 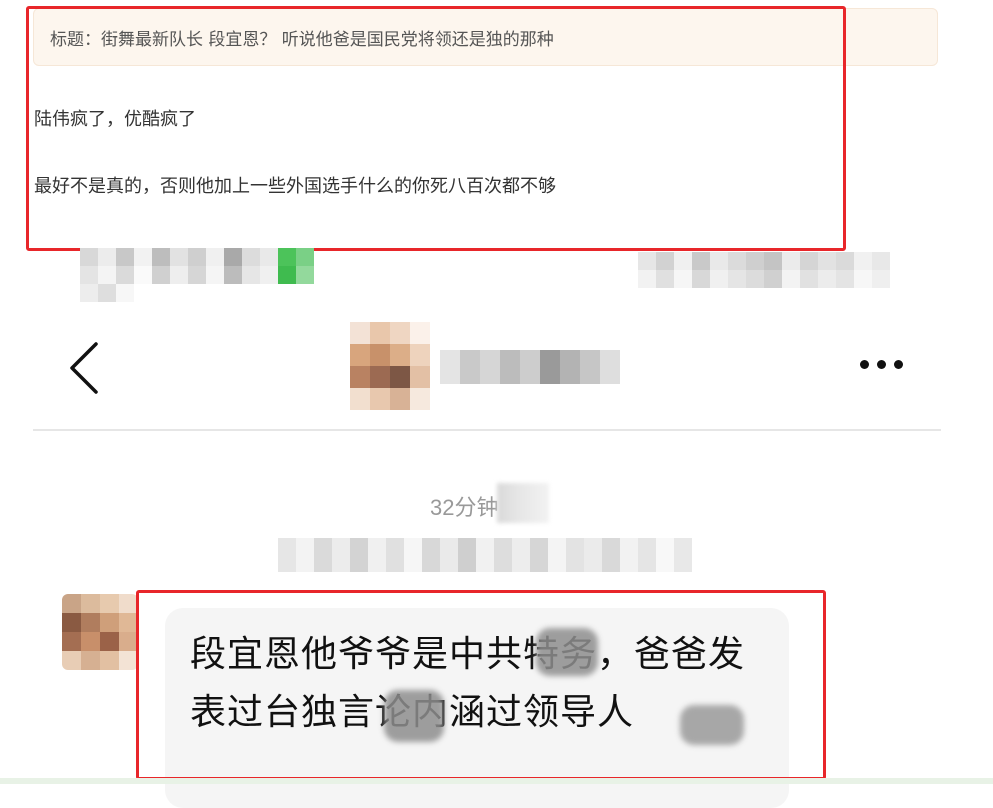 I want to click on censored-status-right, so click(x=764, y=261).